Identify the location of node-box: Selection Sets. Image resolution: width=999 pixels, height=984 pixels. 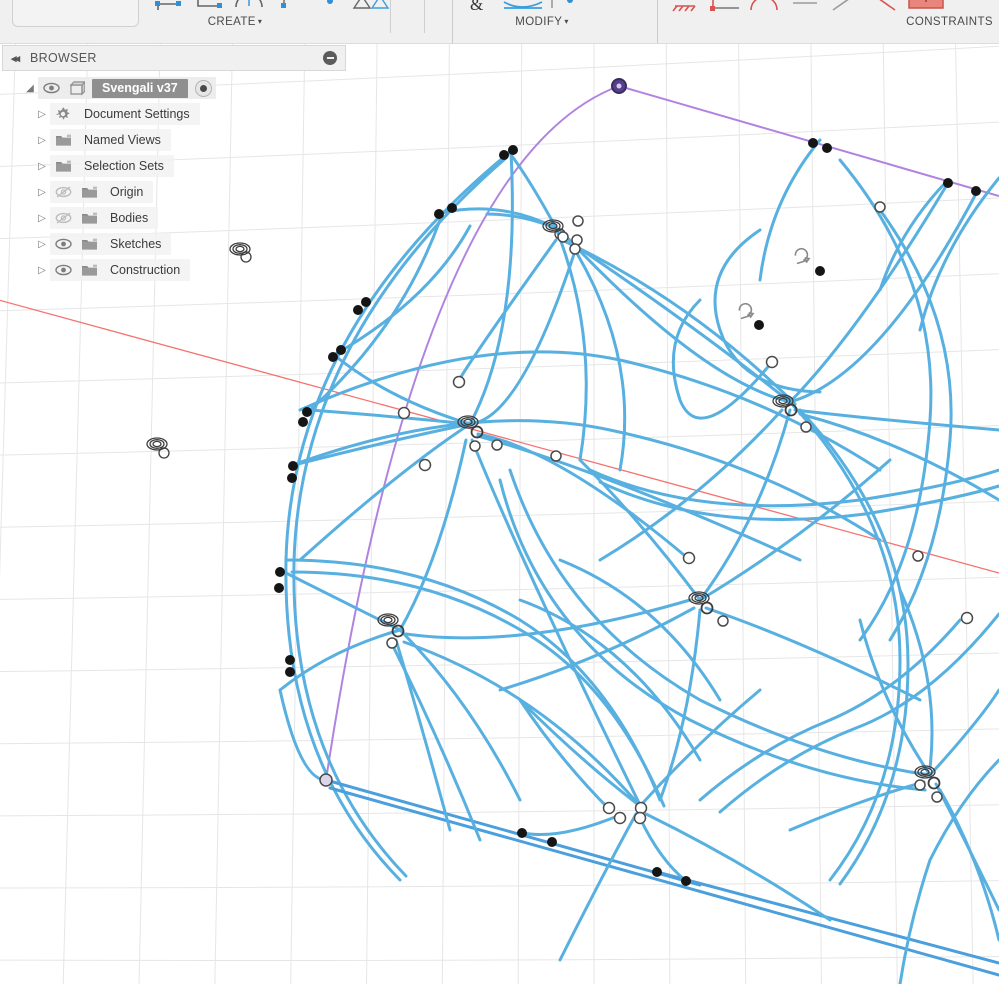
(112, 166).